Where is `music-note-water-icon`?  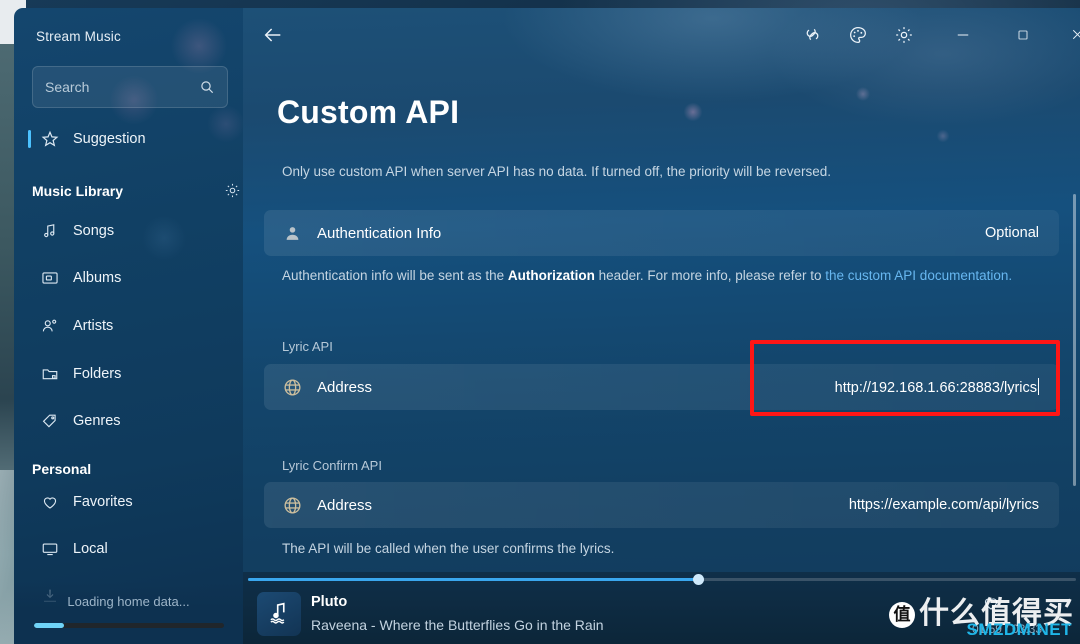 music-note-water-icon is located at coordinates (279, 614).